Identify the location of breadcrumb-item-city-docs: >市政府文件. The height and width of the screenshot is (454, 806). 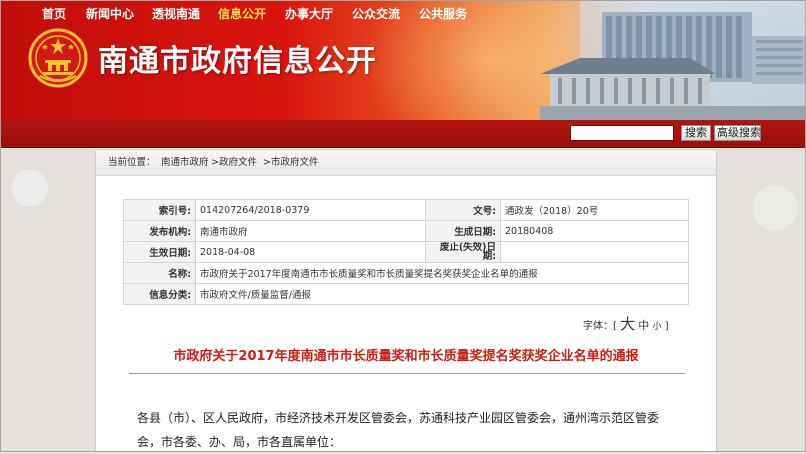
(290, 163).